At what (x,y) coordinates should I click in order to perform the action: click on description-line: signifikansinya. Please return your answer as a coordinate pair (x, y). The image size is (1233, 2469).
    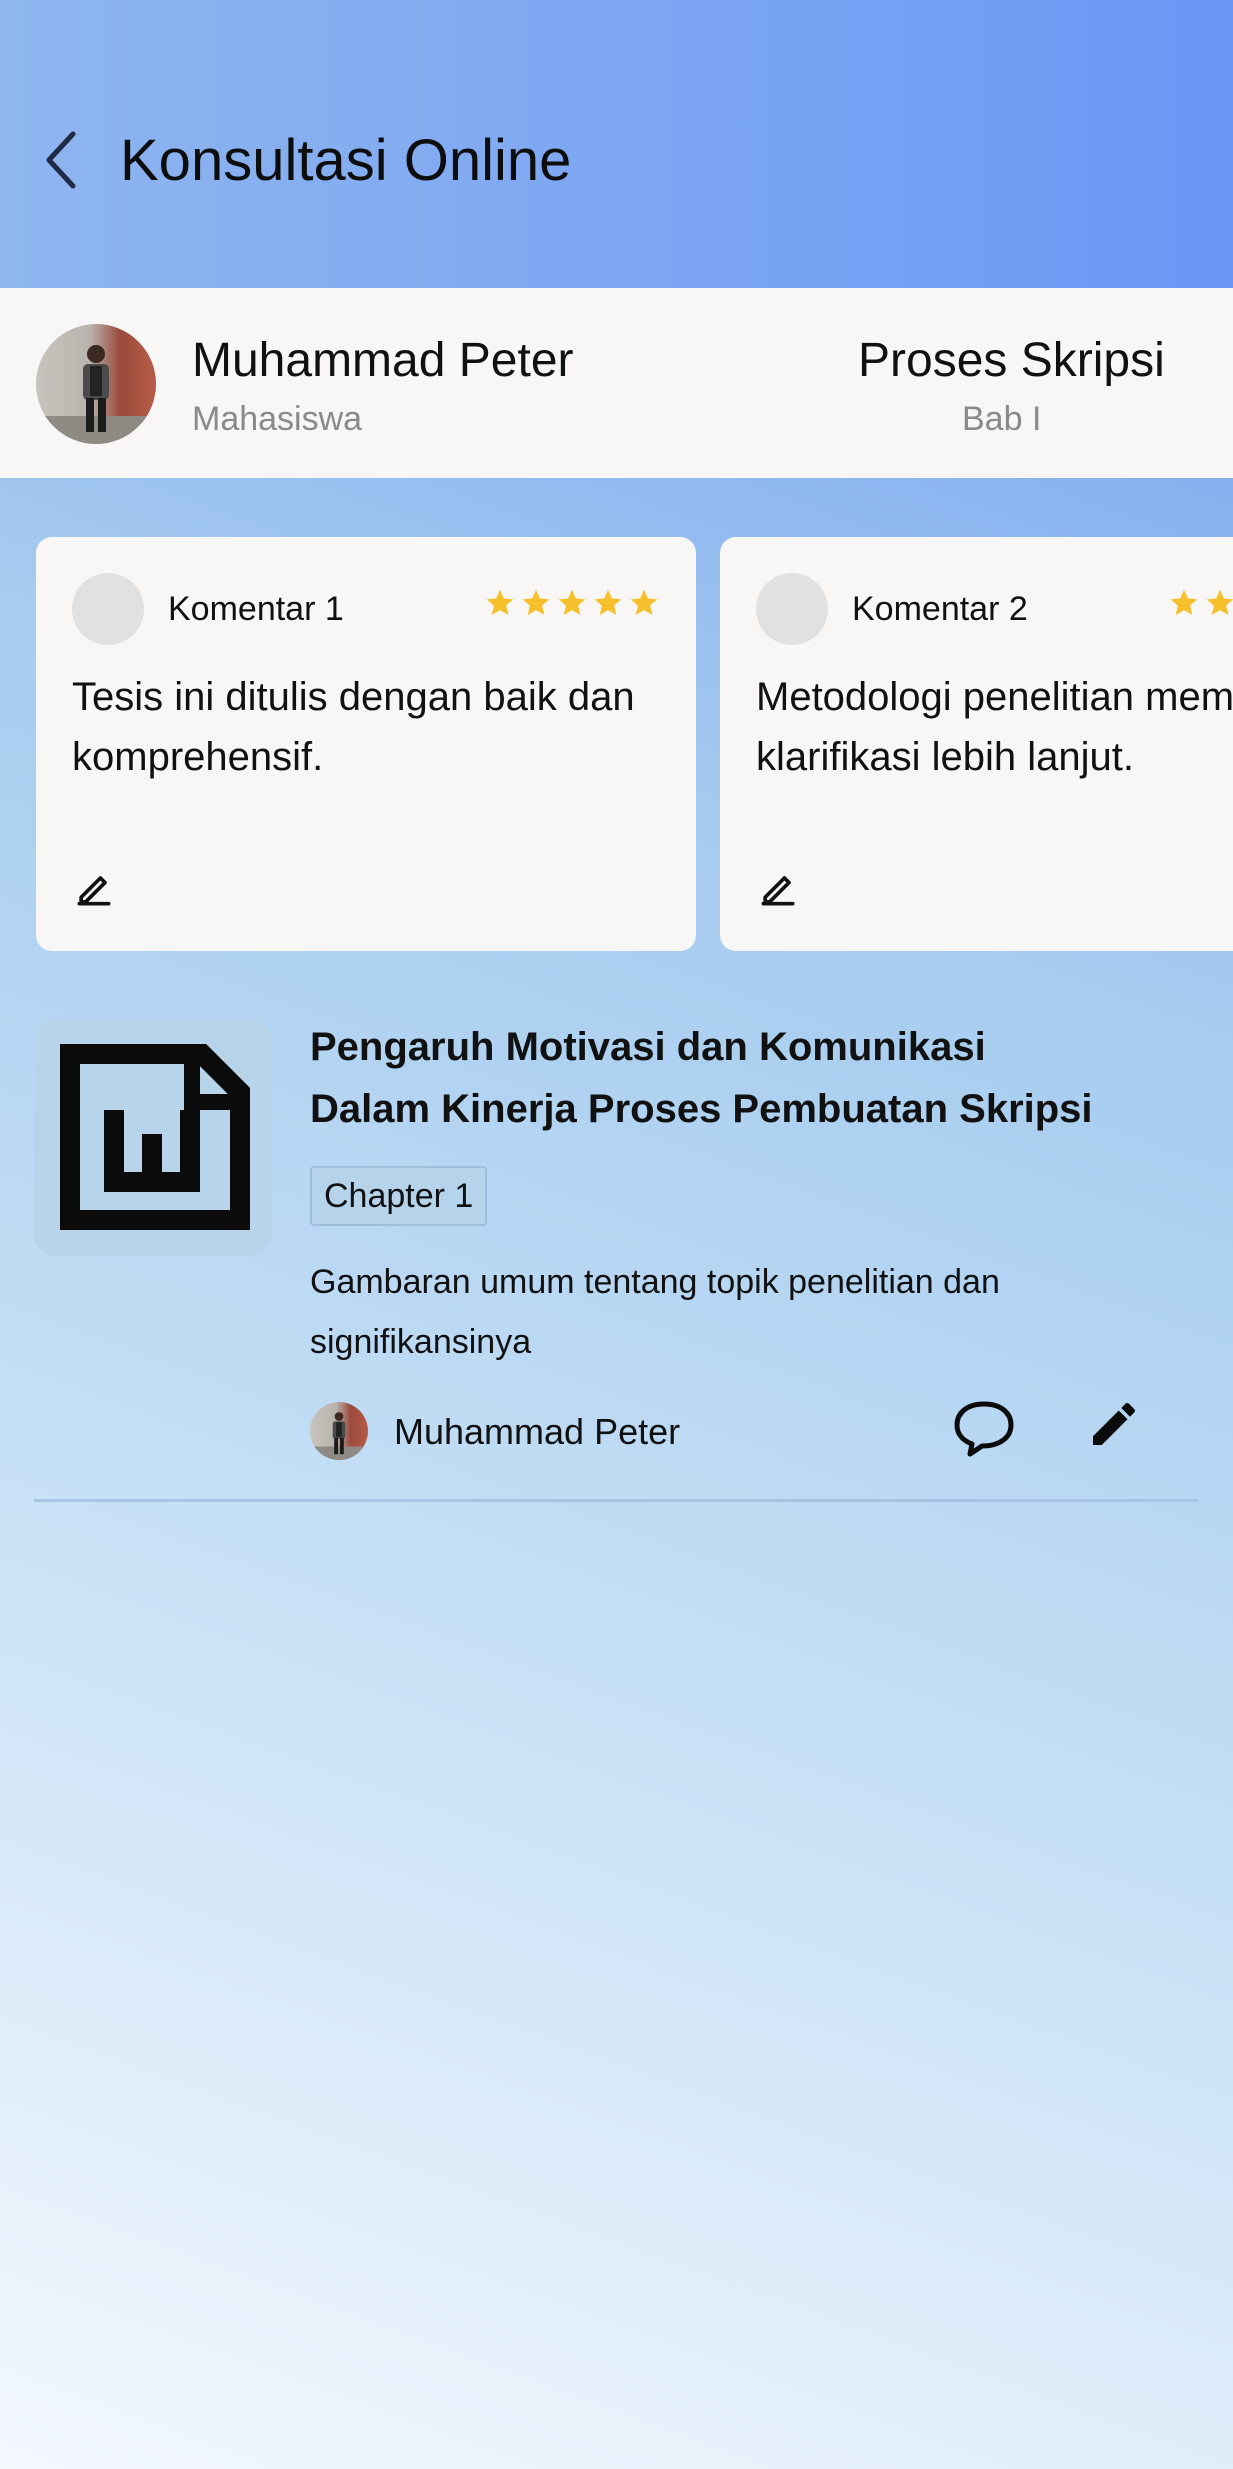
    Looking at the image, I should click on (421, 1342).